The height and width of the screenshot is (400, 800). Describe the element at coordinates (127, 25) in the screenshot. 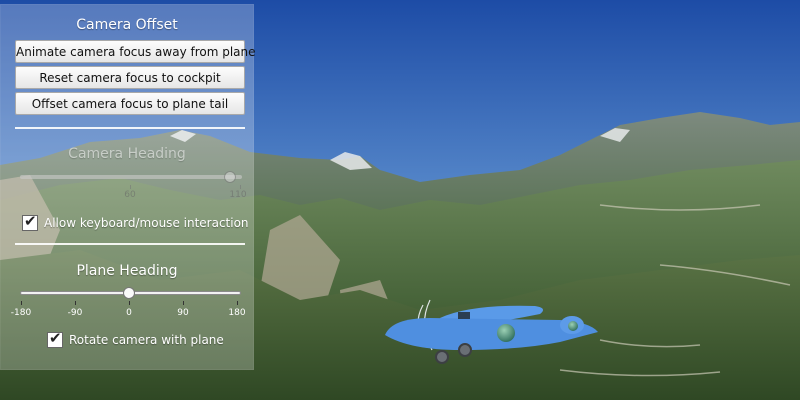

I see `camera-offset-title: Camera Offset` at that location.